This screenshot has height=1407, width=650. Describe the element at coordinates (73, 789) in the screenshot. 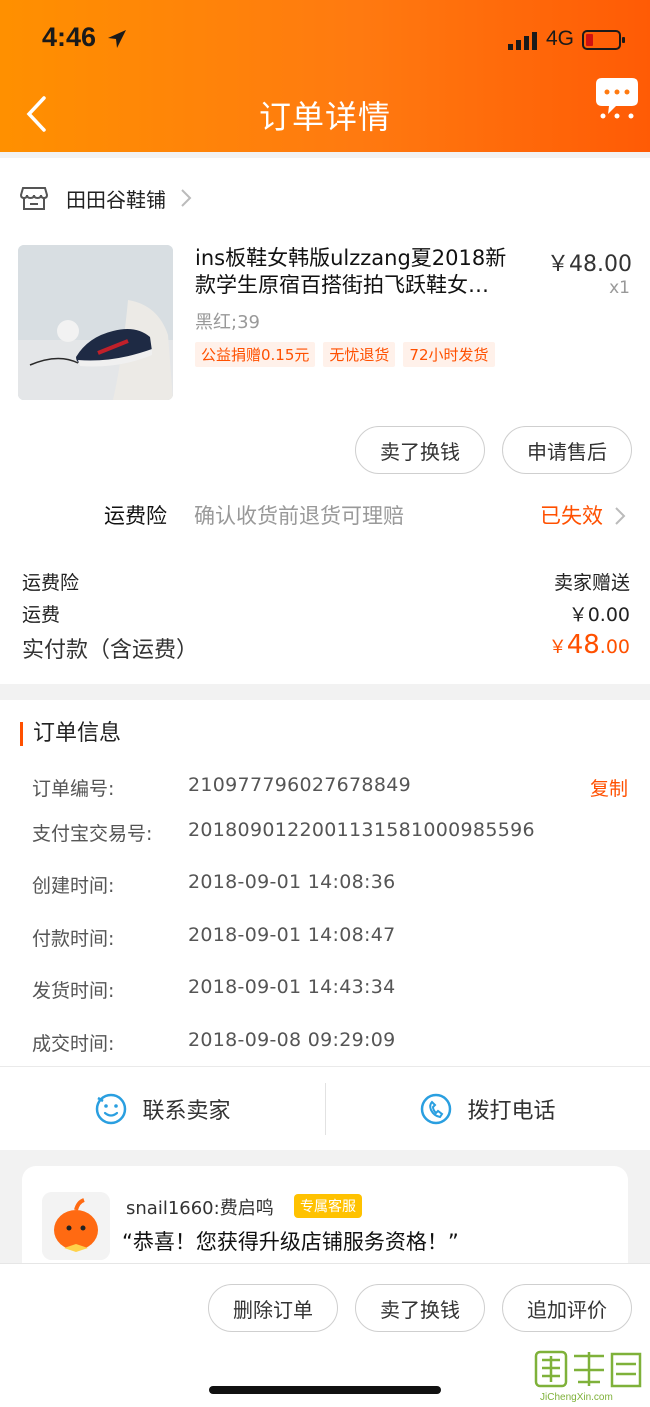

I see `info-label: 订单编号:` at that location.